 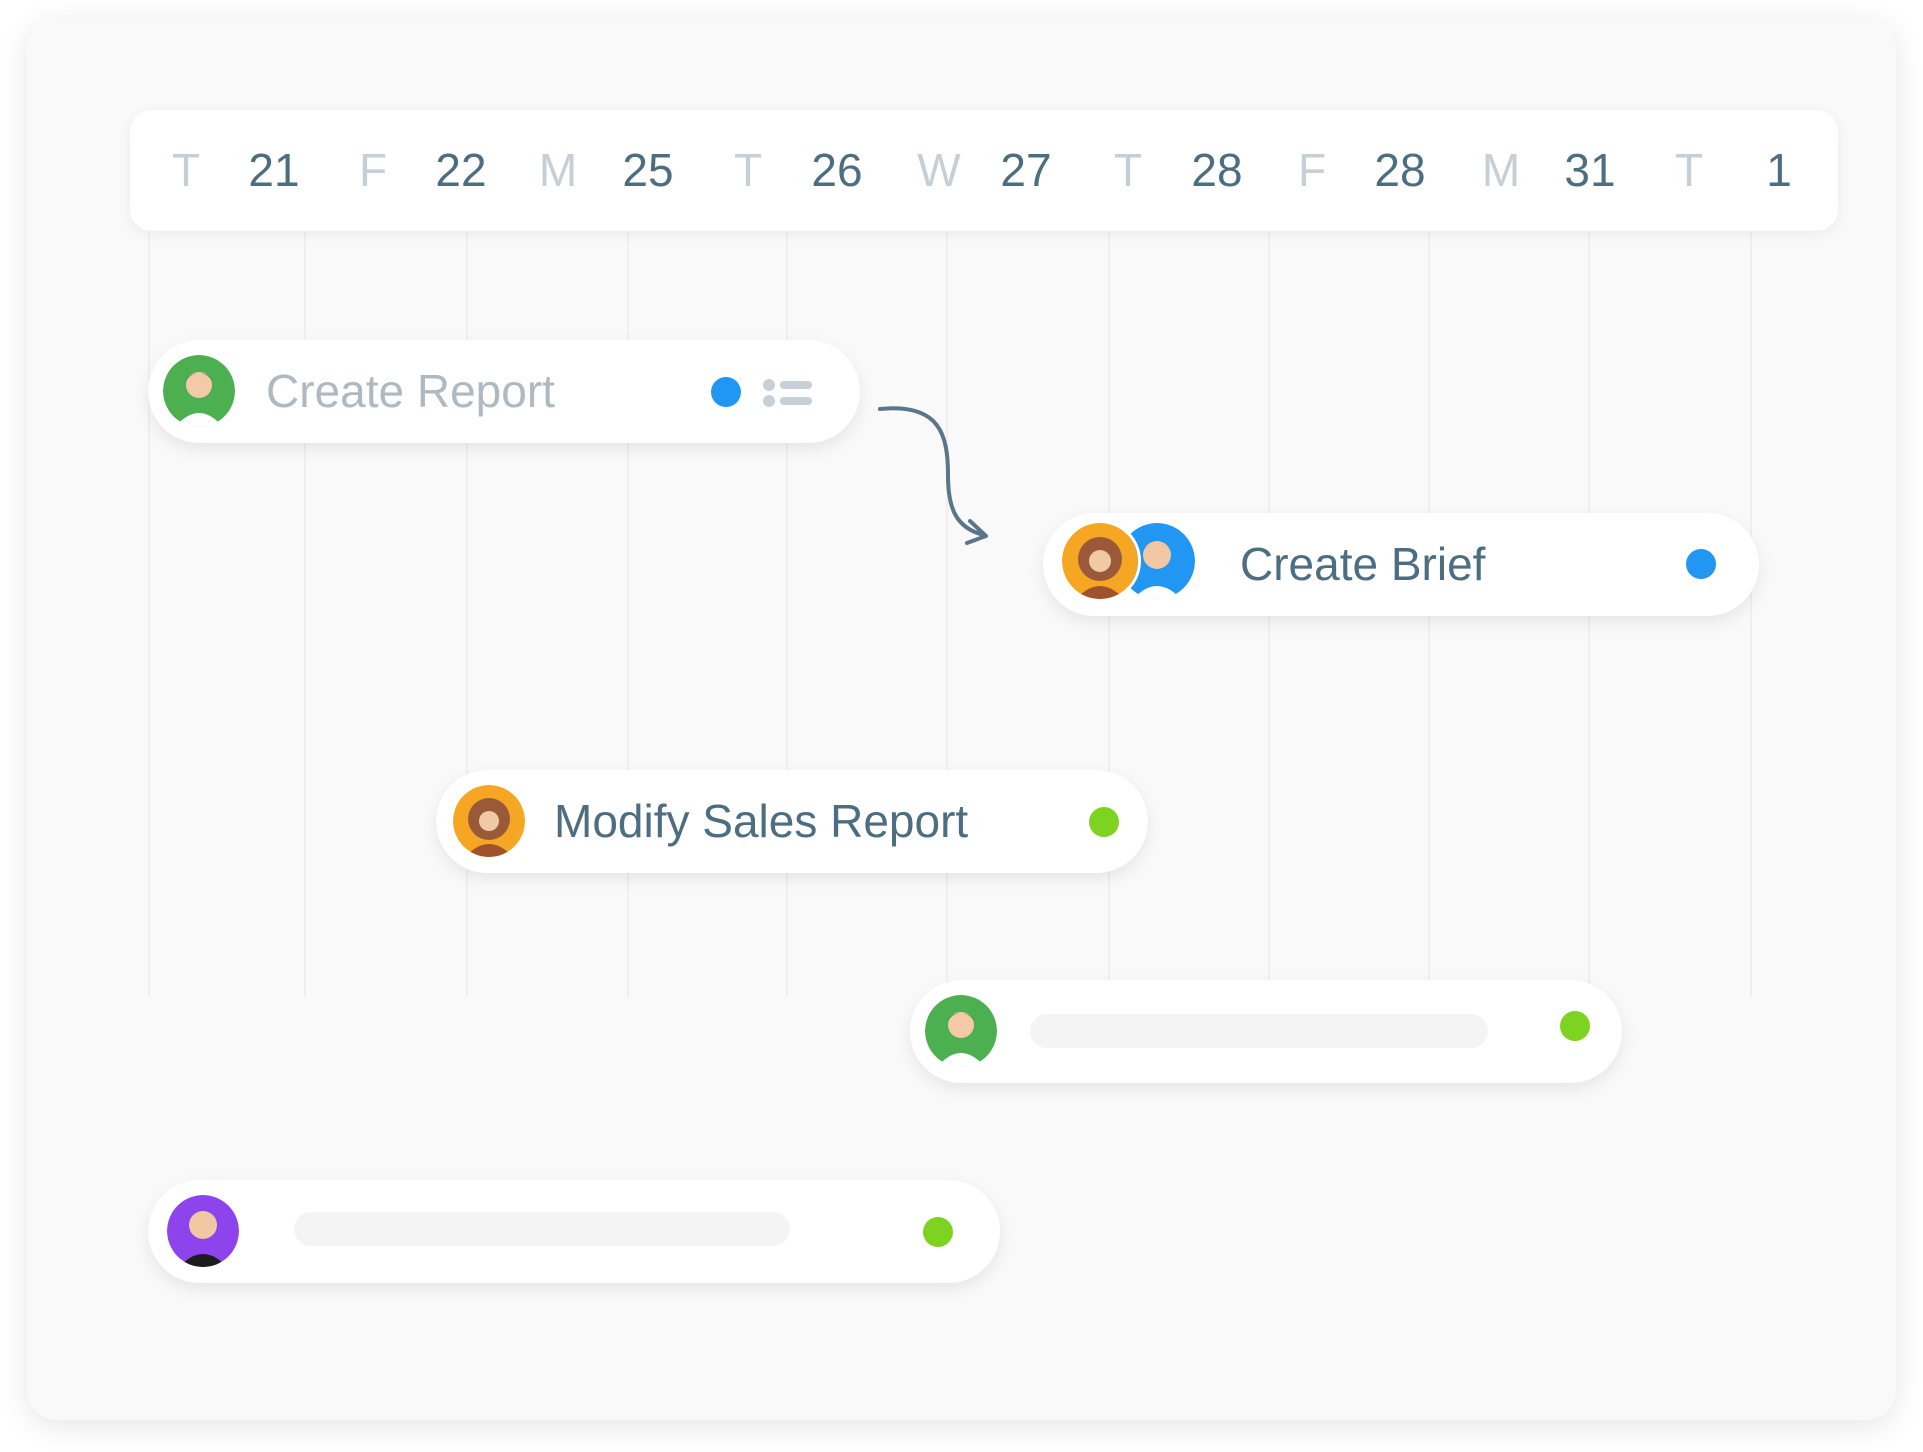 I want to click on day-date: 31, so click(x=1590, y=170).